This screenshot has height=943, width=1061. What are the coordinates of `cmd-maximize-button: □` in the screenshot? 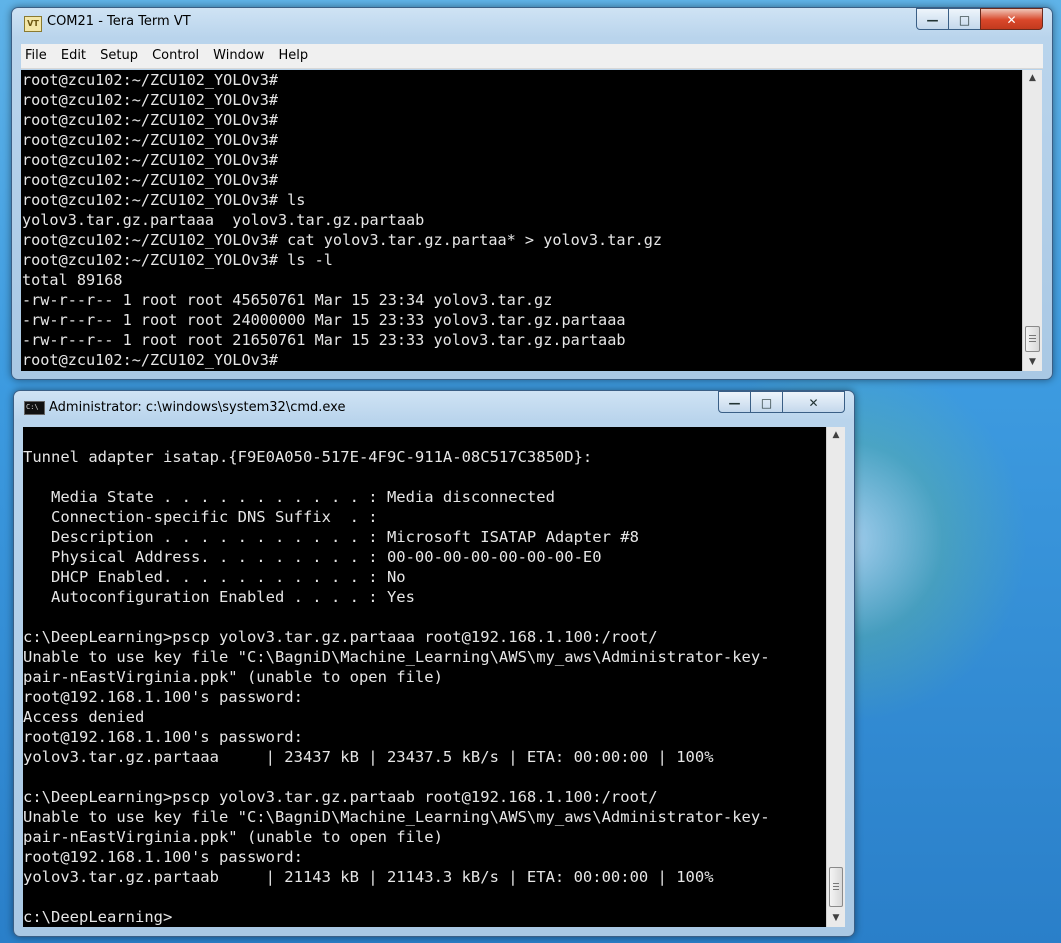 It's located at (766, 402).